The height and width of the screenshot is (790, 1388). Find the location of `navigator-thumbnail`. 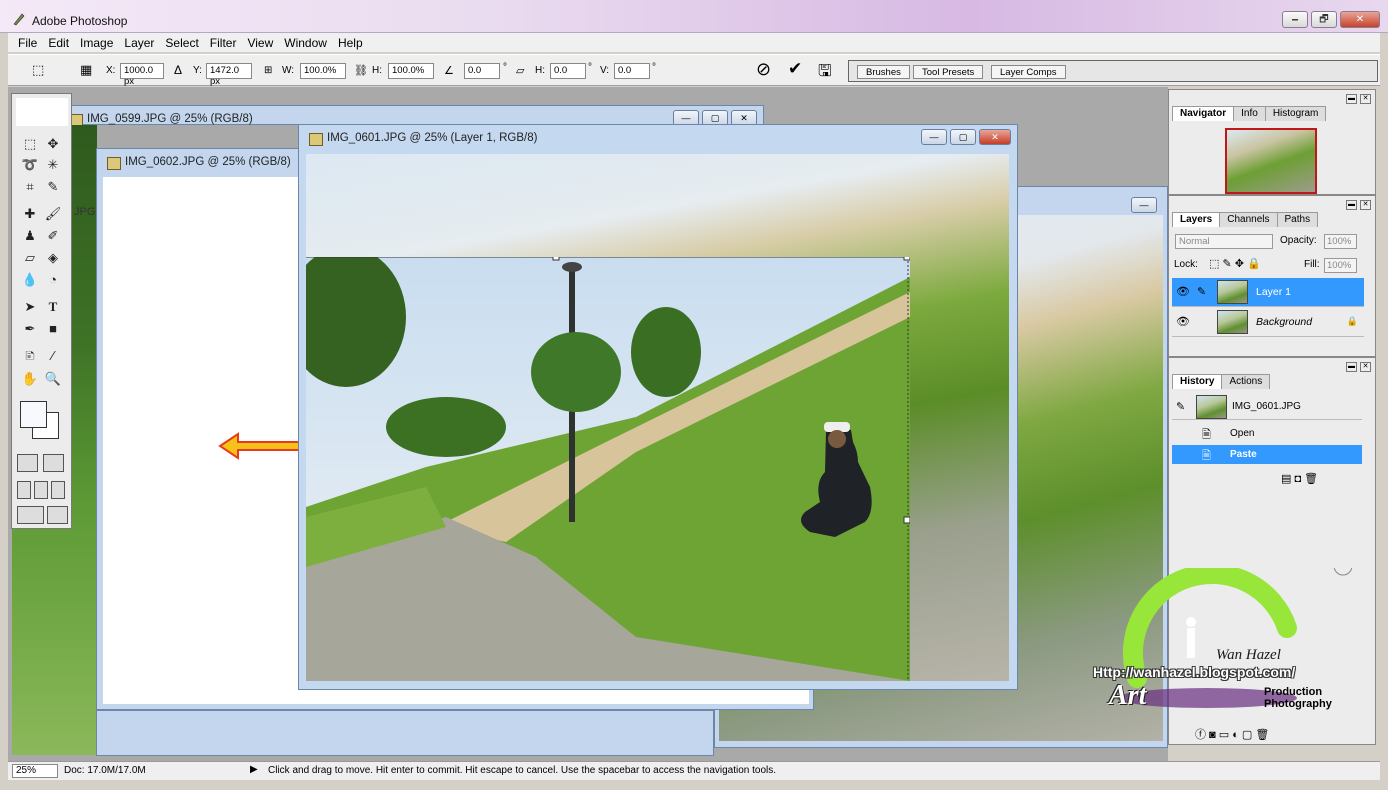

navigator-thumbnail is located at coordinates (1271, 161).